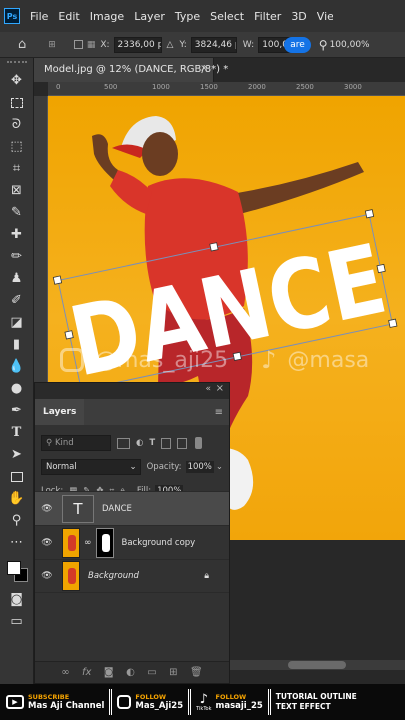 Image resolution: width=405 pixels, height=720 pixels. I want to click on menu-edit: Edit, so click(68, 16).